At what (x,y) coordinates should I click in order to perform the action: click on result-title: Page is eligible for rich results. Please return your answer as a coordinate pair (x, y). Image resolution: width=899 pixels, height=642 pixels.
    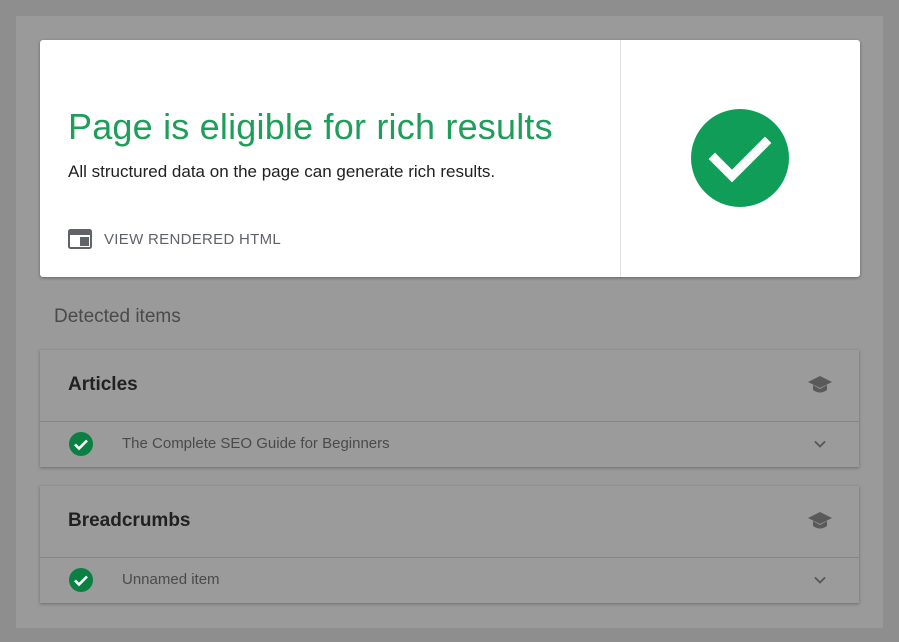
    Looking at the image, I should click on (310, 126).